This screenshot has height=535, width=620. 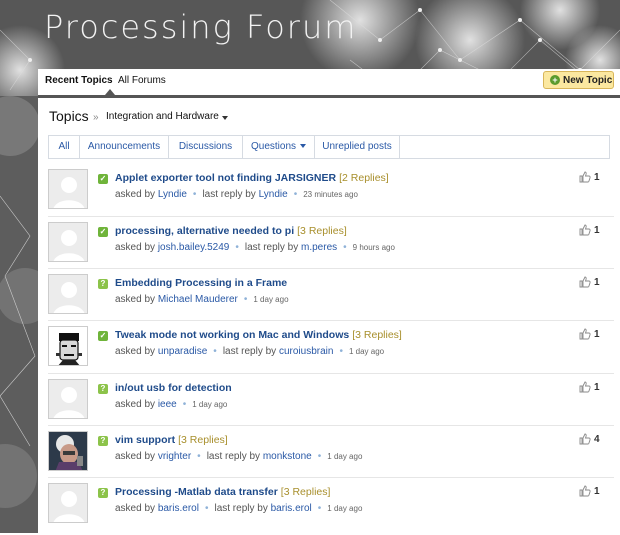 What do you see at coordinates (178, 508) in the screenshot?
I see `asker-link: baris.erol` at bounding box center [178, 508].